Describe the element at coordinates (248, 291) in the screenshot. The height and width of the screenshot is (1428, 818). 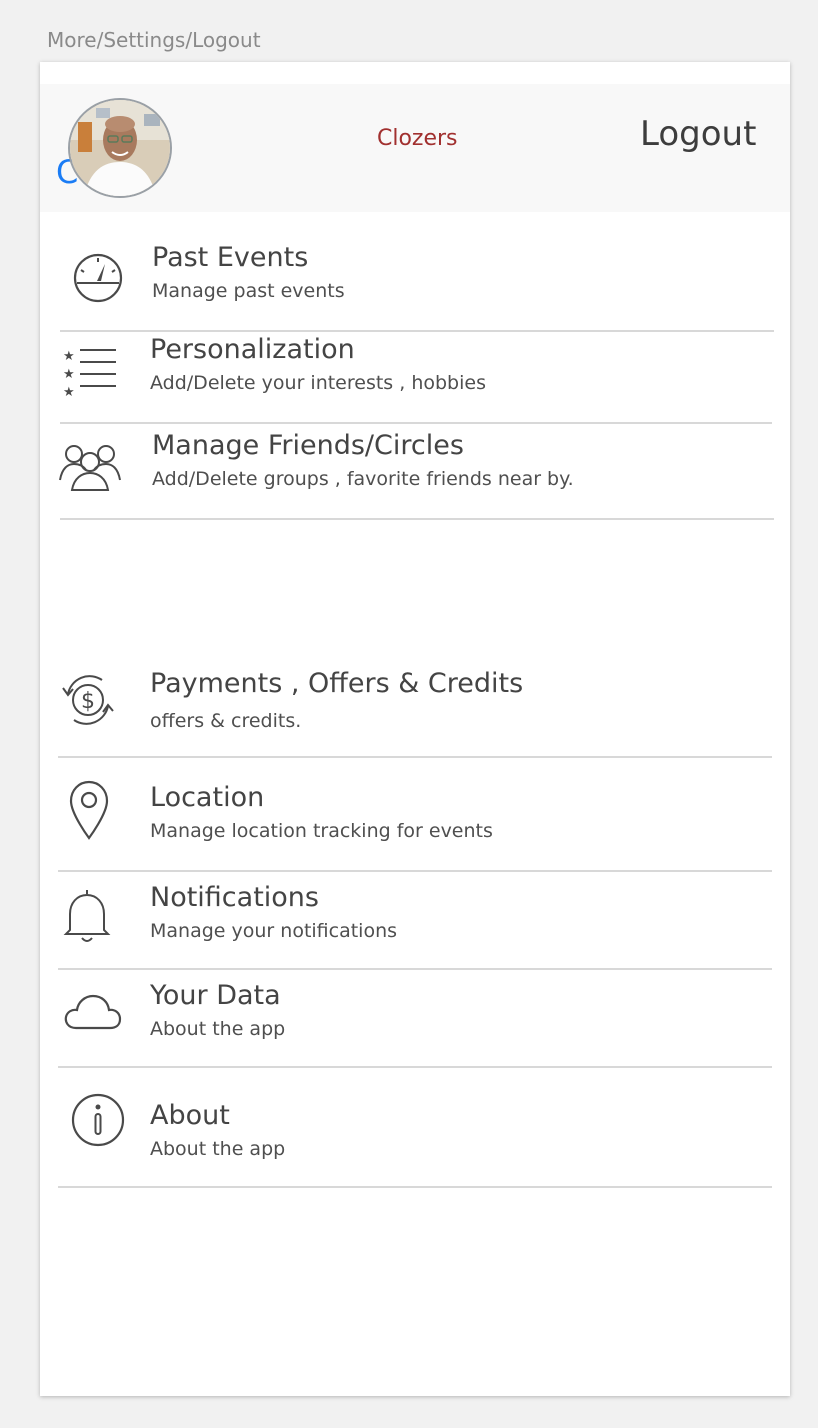
I see `menu-item-subtitle: Manage past events` at that location.